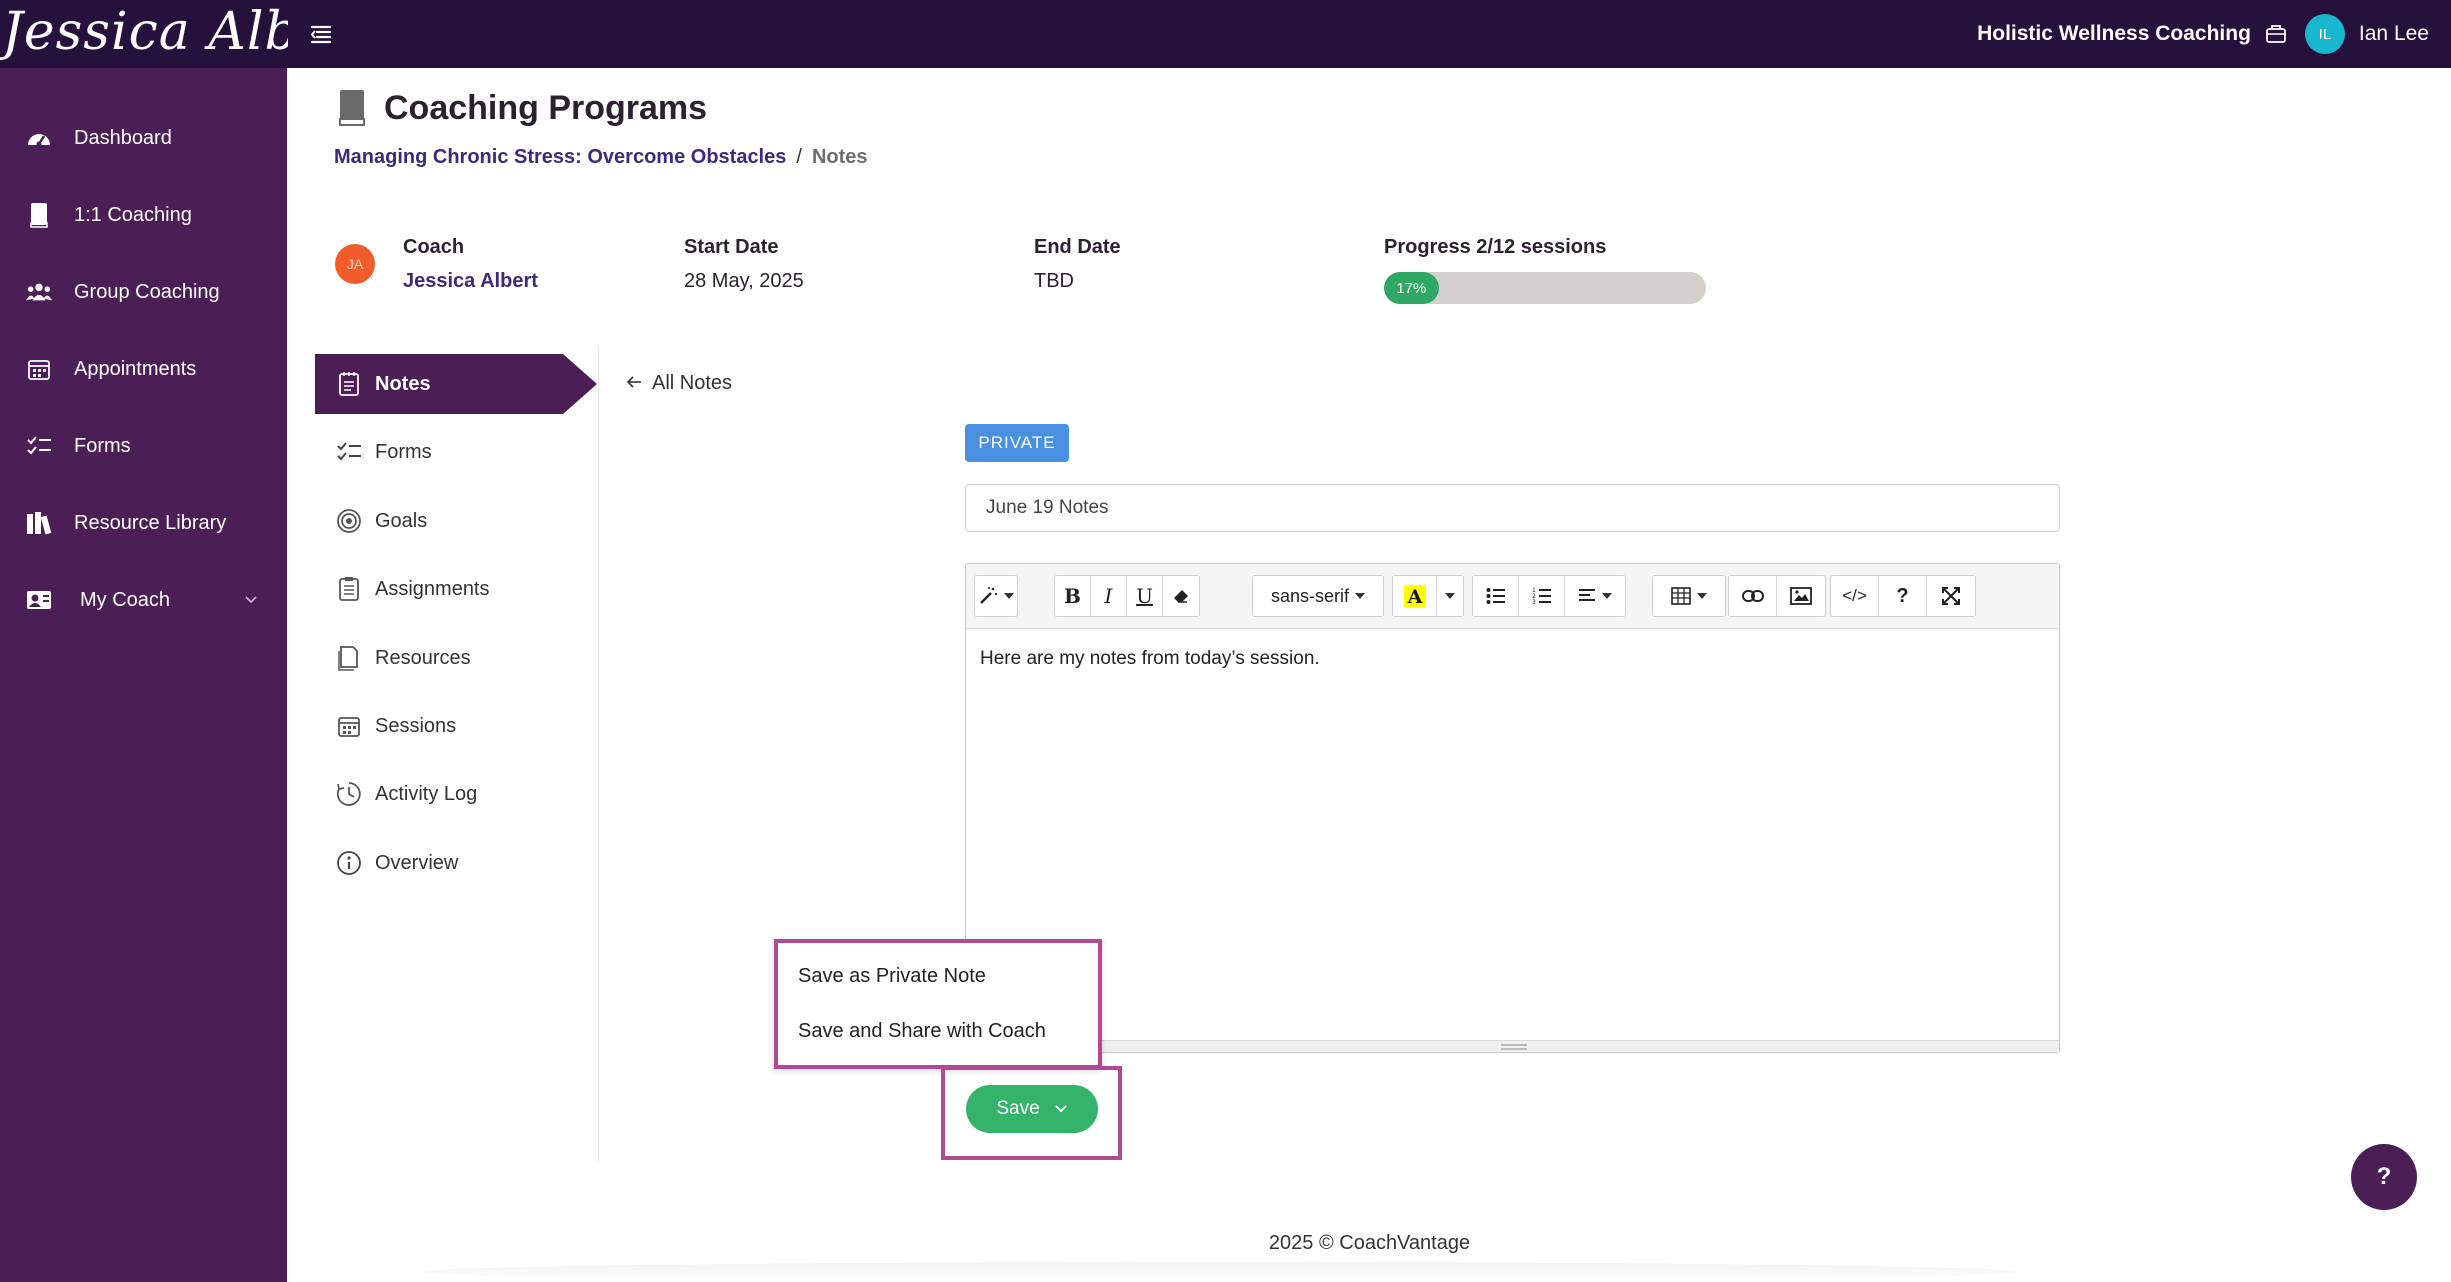 The width and height of the screenshot is (2451, 1282). I want to click on all-notes-label: All Notes, so click(692, 383).